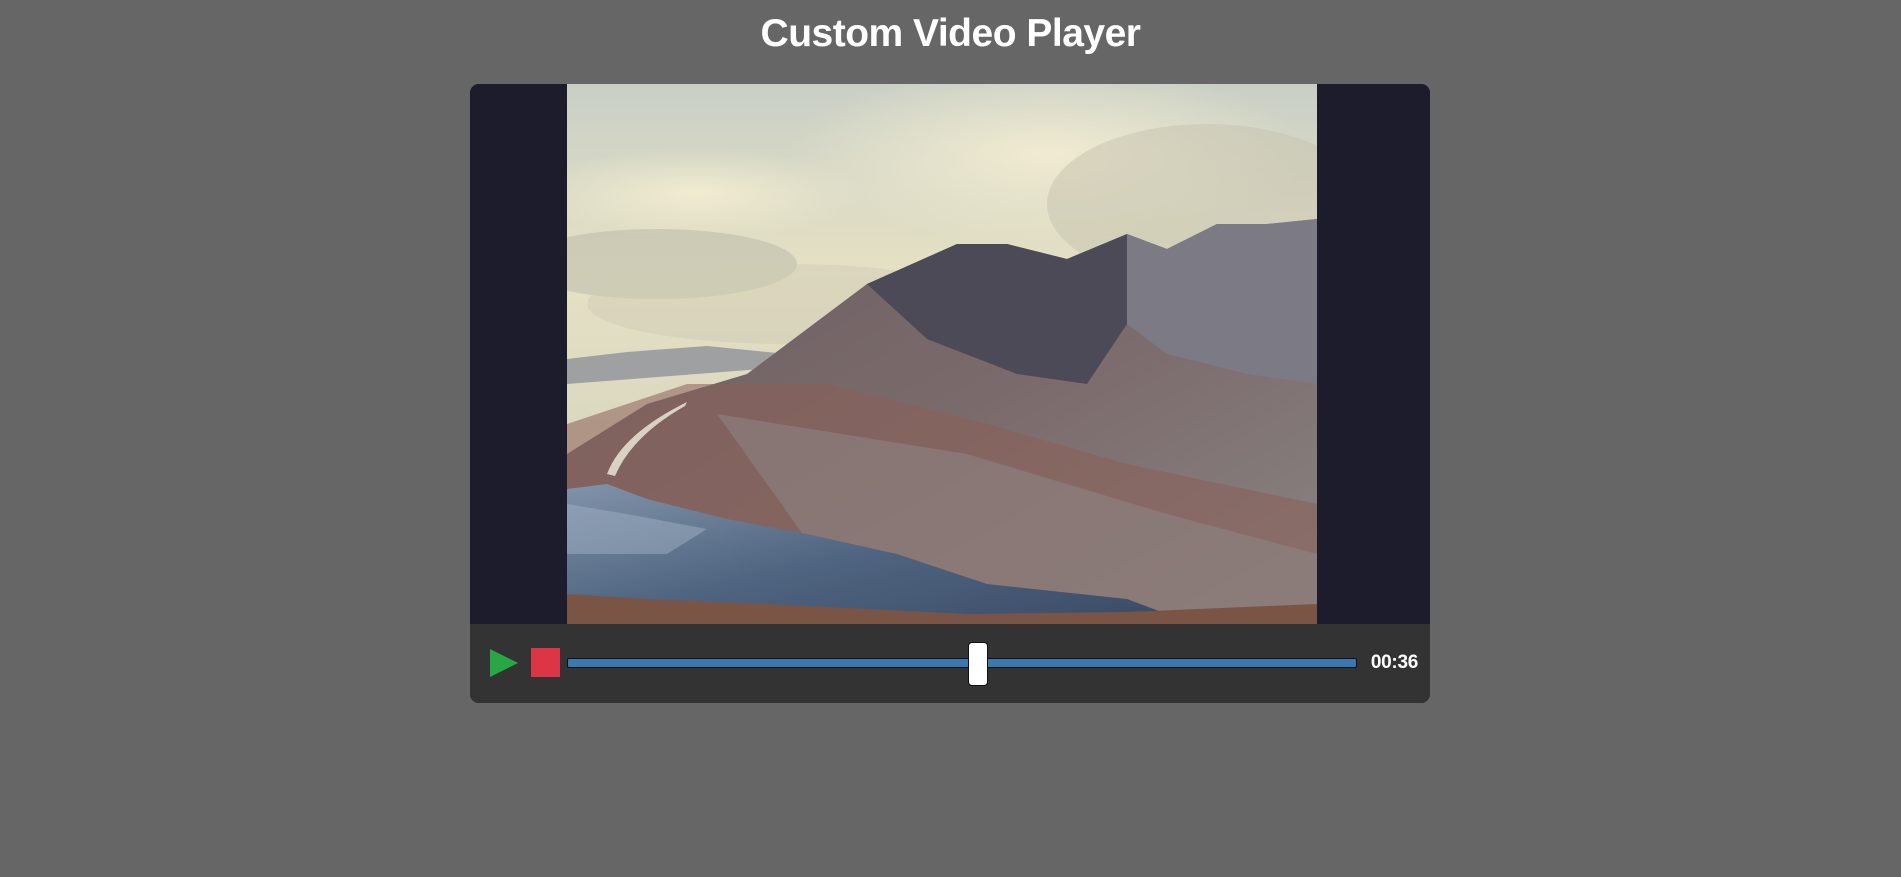 Image resolution: width=1901 pixels, height=877 pixels. I want to click on play-button, so click(504, 663).